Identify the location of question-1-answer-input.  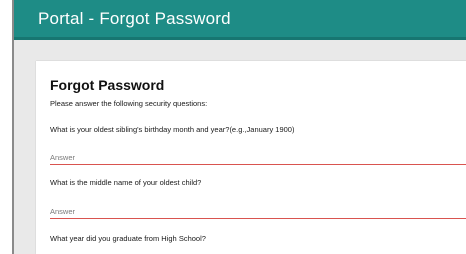
(258, 157).